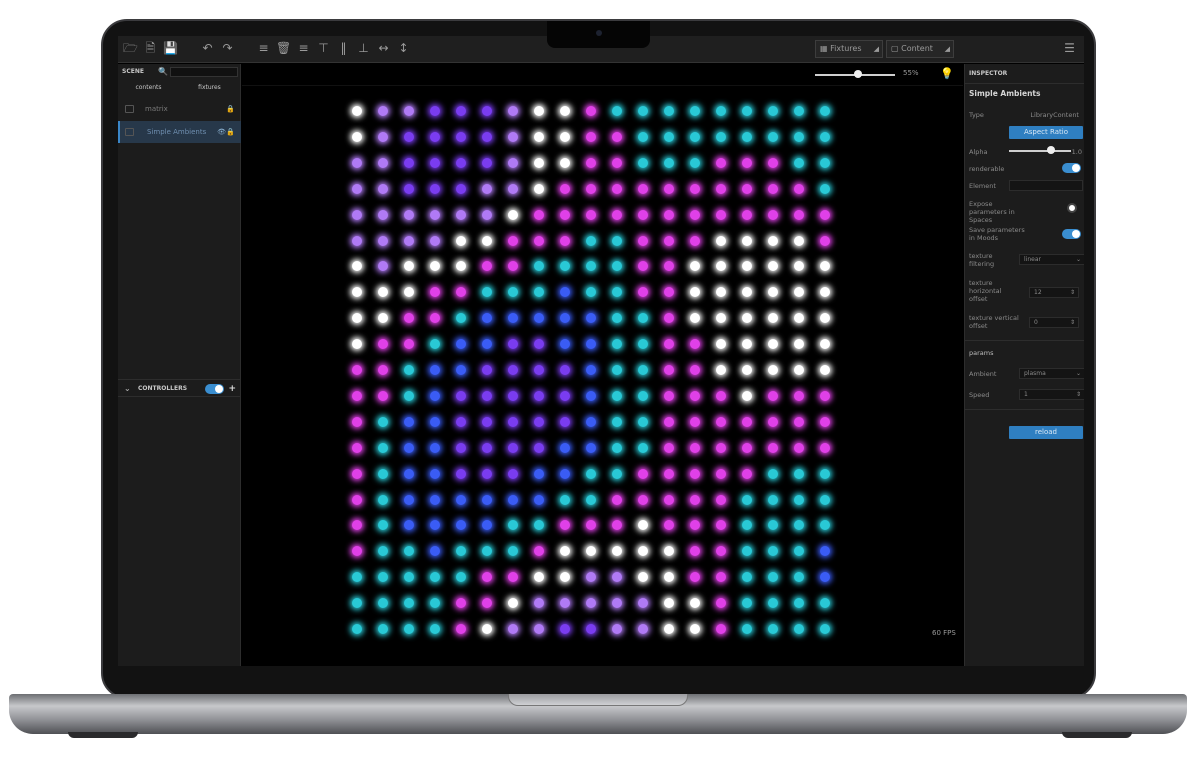 This screenshot has width=1200, height=766. What do you see at coordinates (179, 132) in the screenshot?
I see `scene-item-simple-ambients: Simple Ambients 👁 🔒` at bounding box center [179, 132].